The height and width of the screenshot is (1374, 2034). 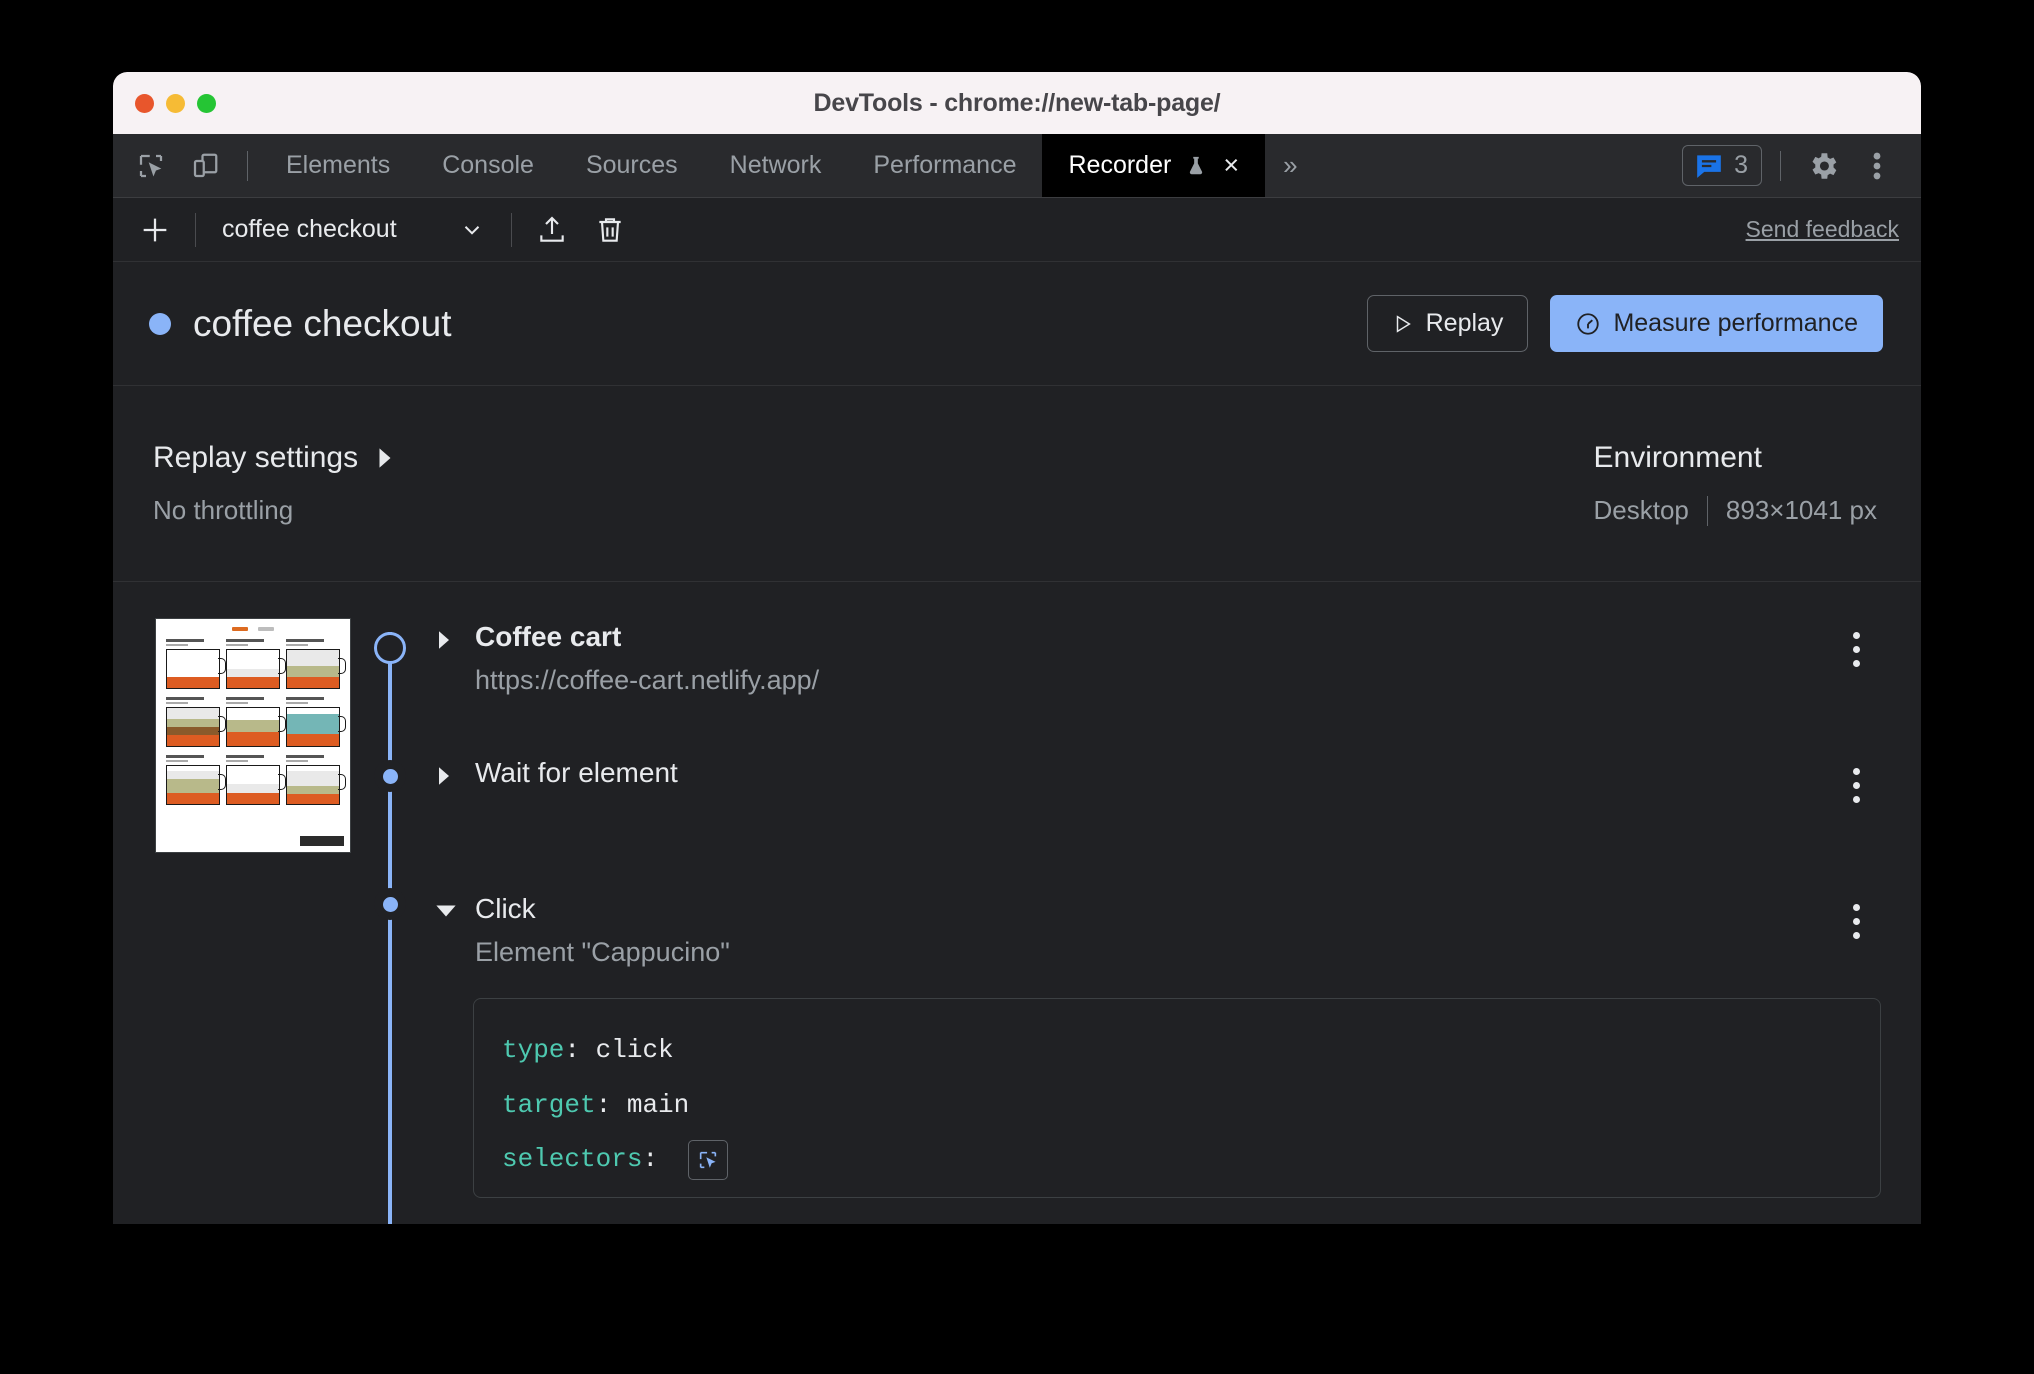 What do you see at coordinates (658, 1104) in the screenshot?
I see `code-value: main` at bounding box center [658, 1104].